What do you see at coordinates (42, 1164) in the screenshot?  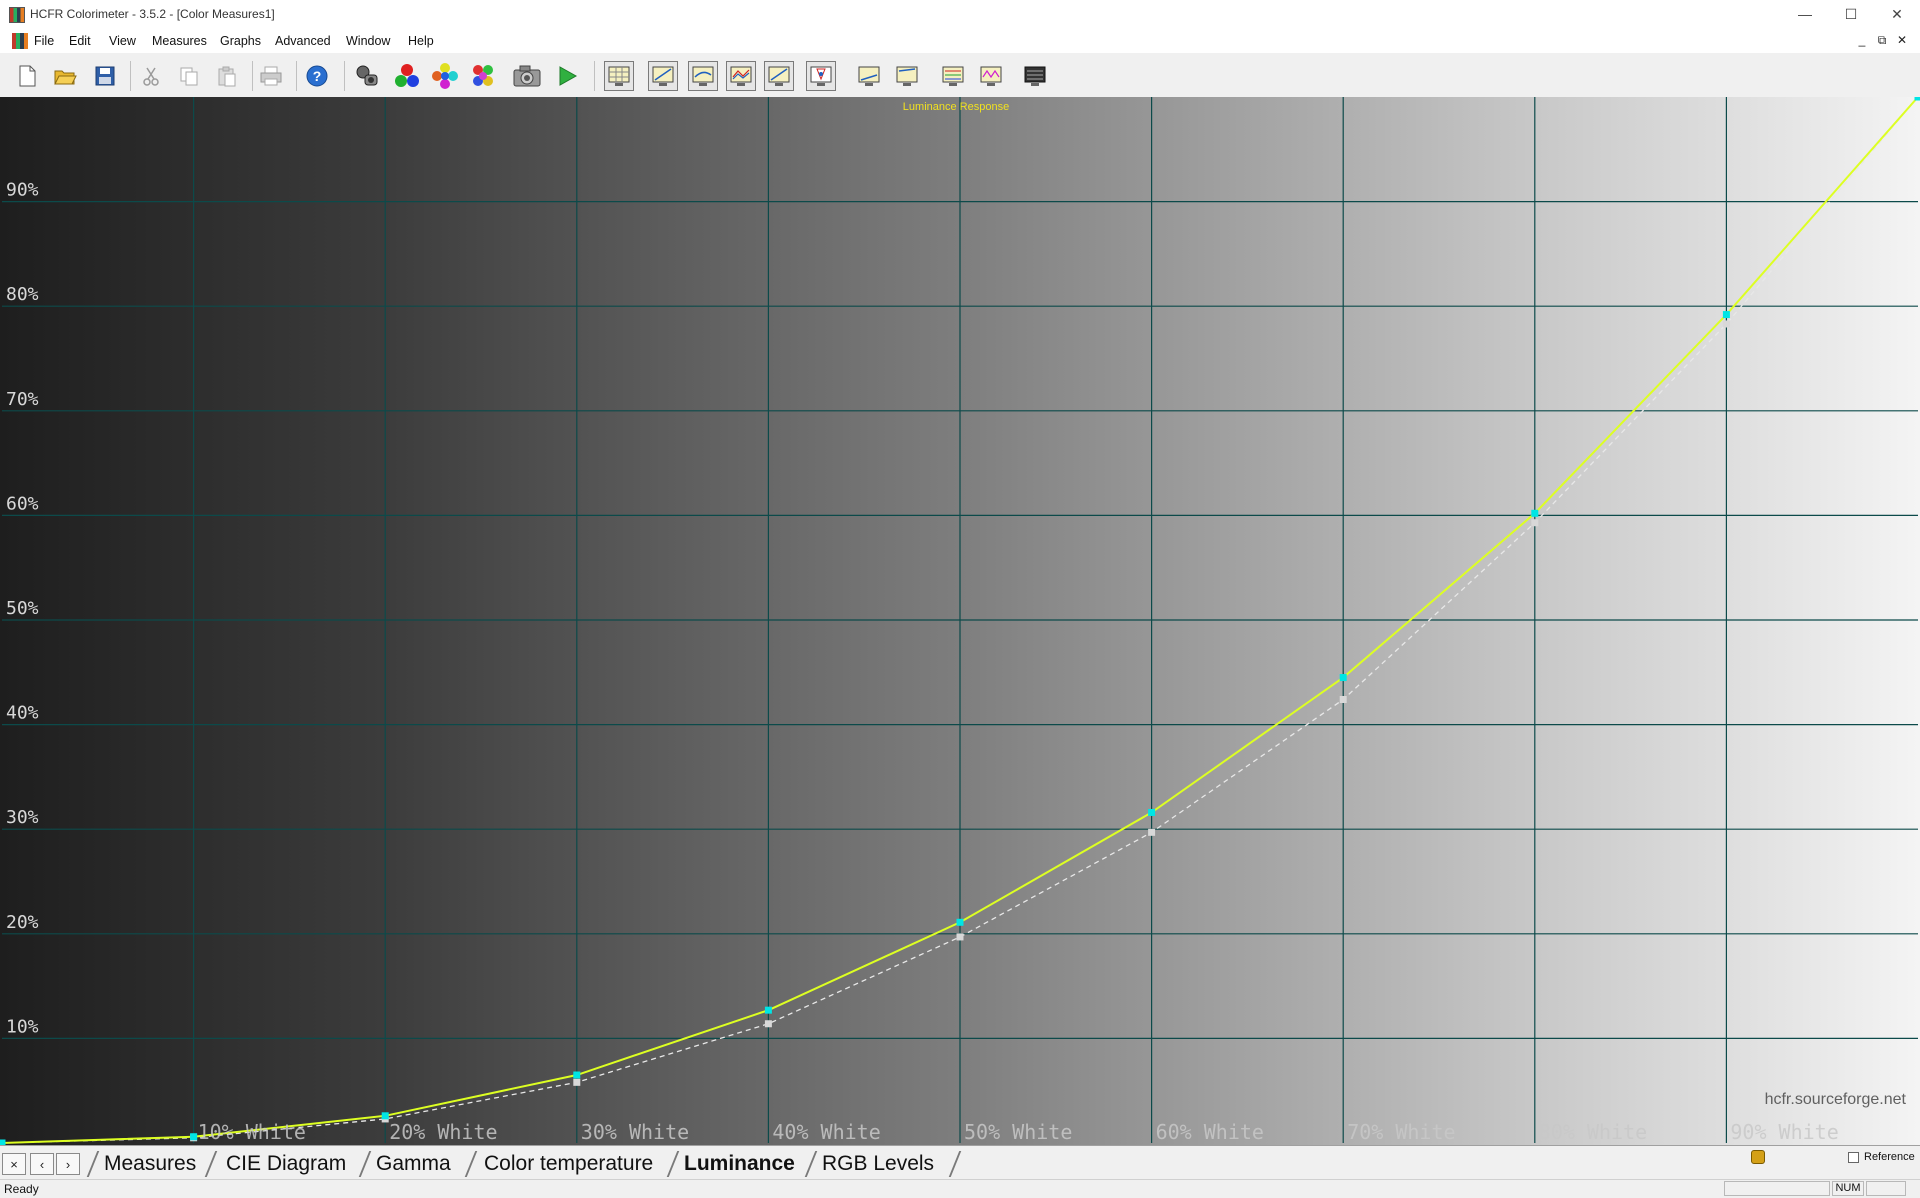 I see `prev-tab-button: ‹` at bounding box center [42, 1164].